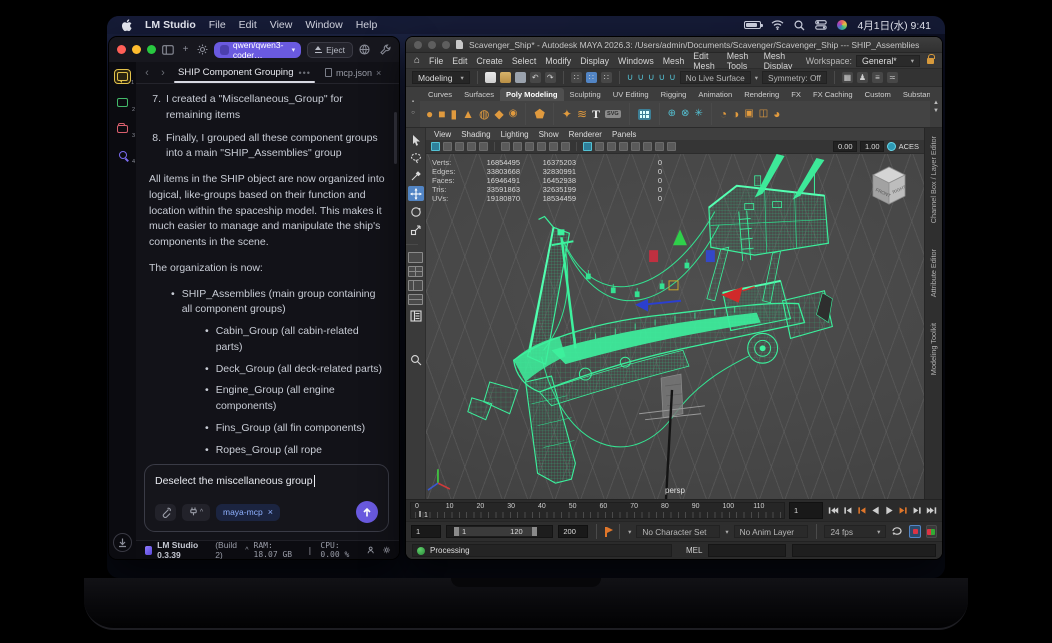  What do you see at coordinates (715, 77) in the screenshot?
I see `live-surface-field: No Live Surface` at bounding box center [715, 77].